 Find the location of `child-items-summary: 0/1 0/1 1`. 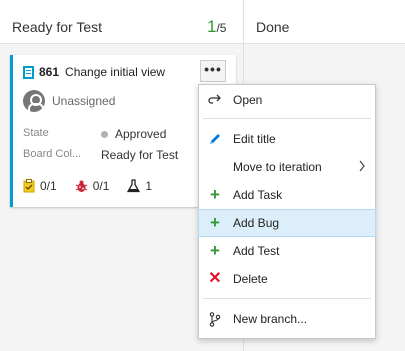

child-items-summary: 0/1 0/1 1 is located at coordinates (96, 186).